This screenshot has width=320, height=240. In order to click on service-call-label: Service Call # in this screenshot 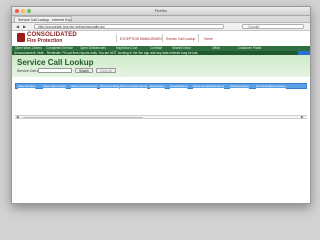, I will do `click(28, 71)`.